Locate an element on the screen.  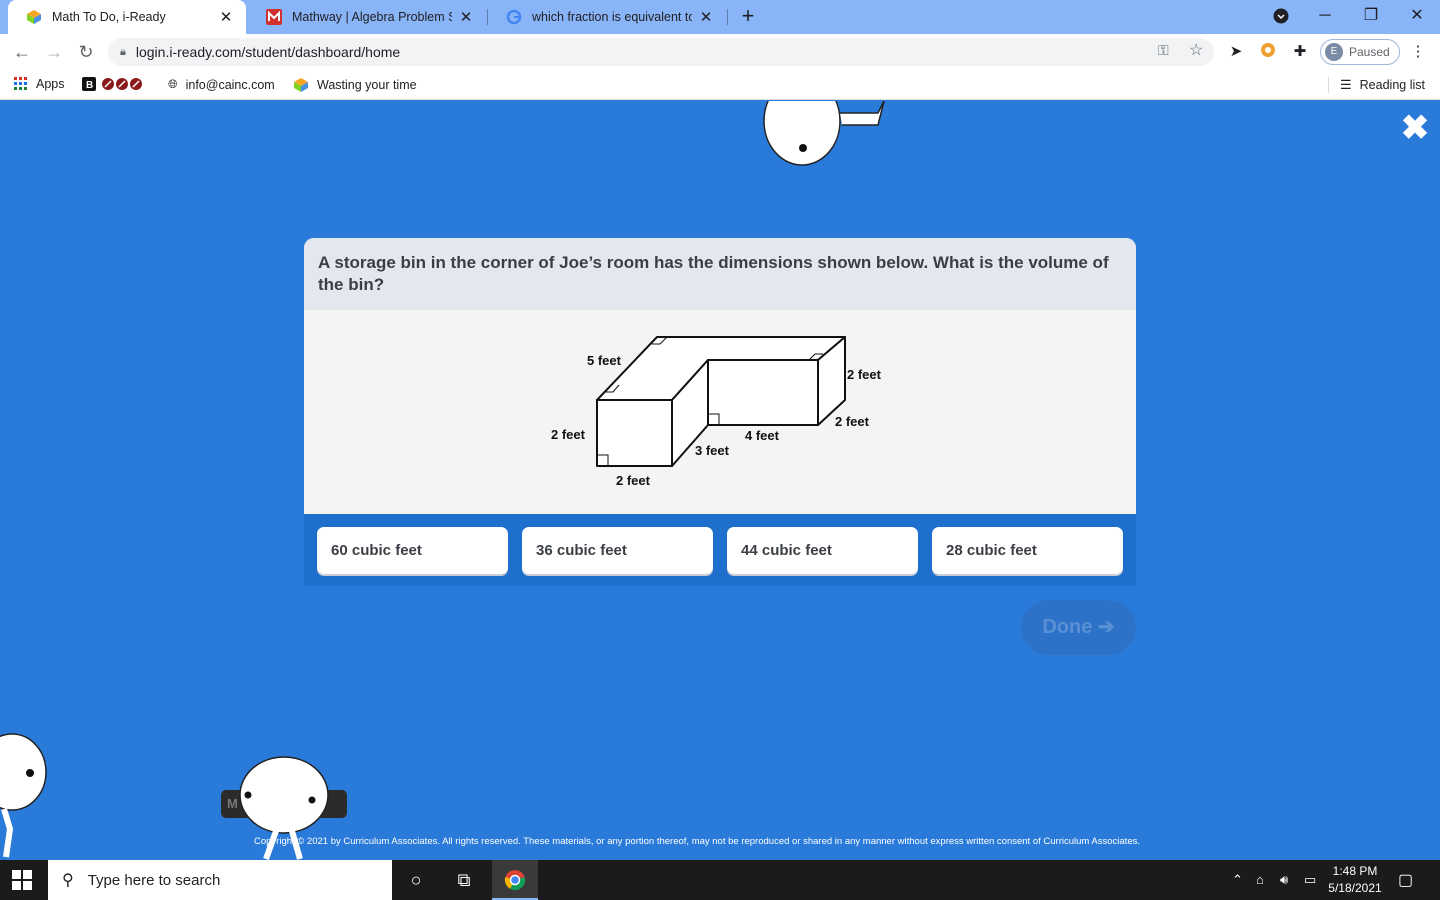
reading-list-button: ☰ Reading list is located at coordinates (1382, 85).